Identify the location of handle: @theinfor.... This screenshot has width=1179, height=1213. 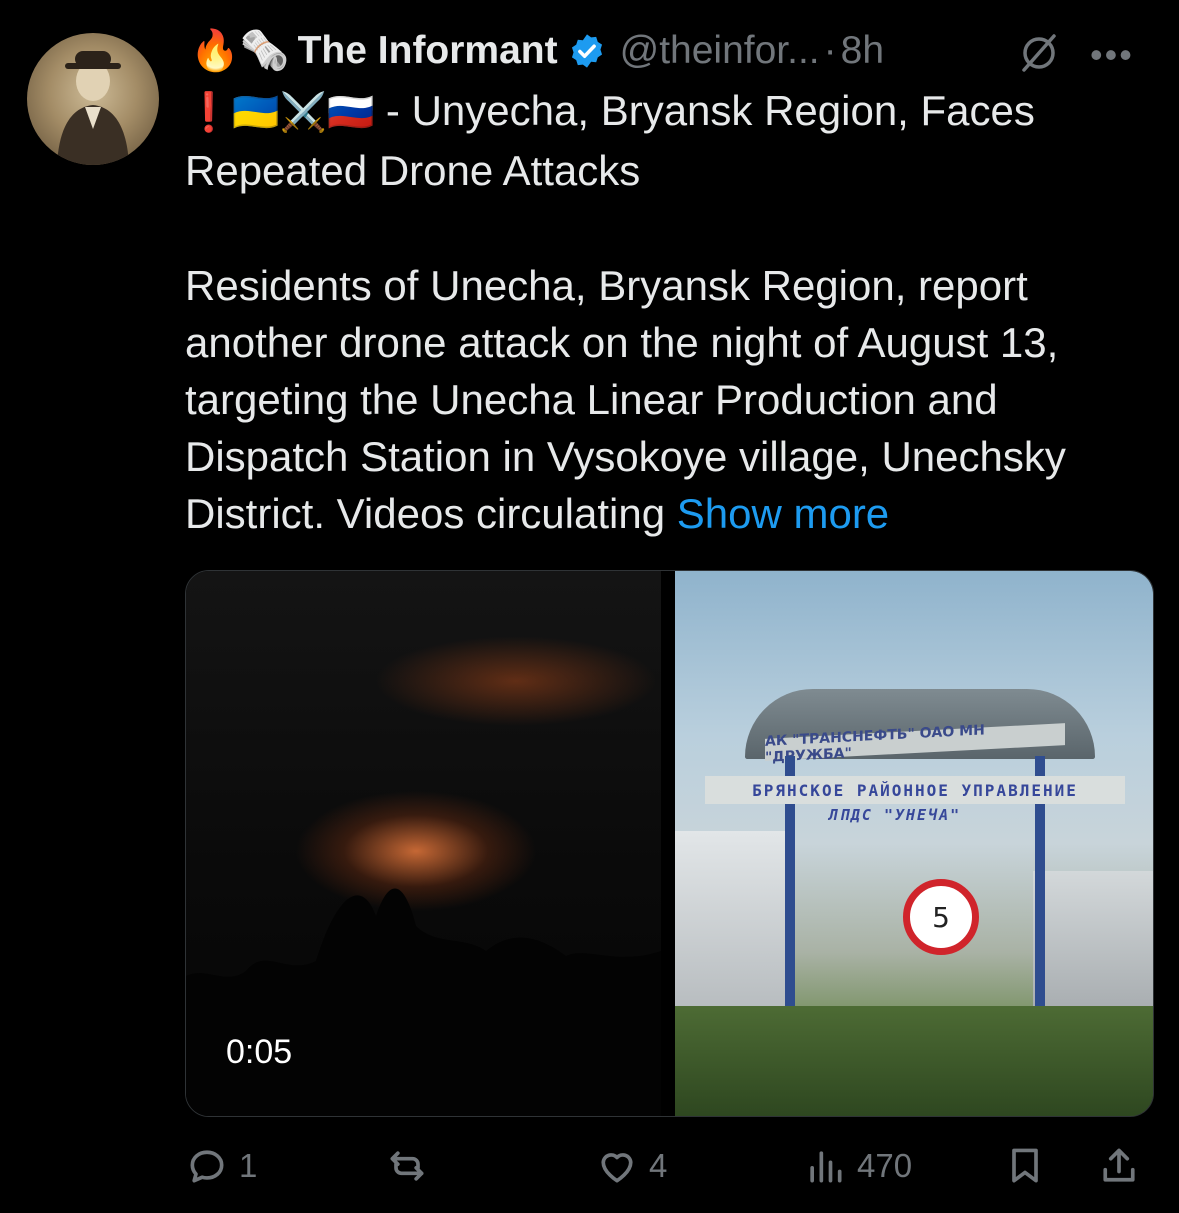
(720, 51).